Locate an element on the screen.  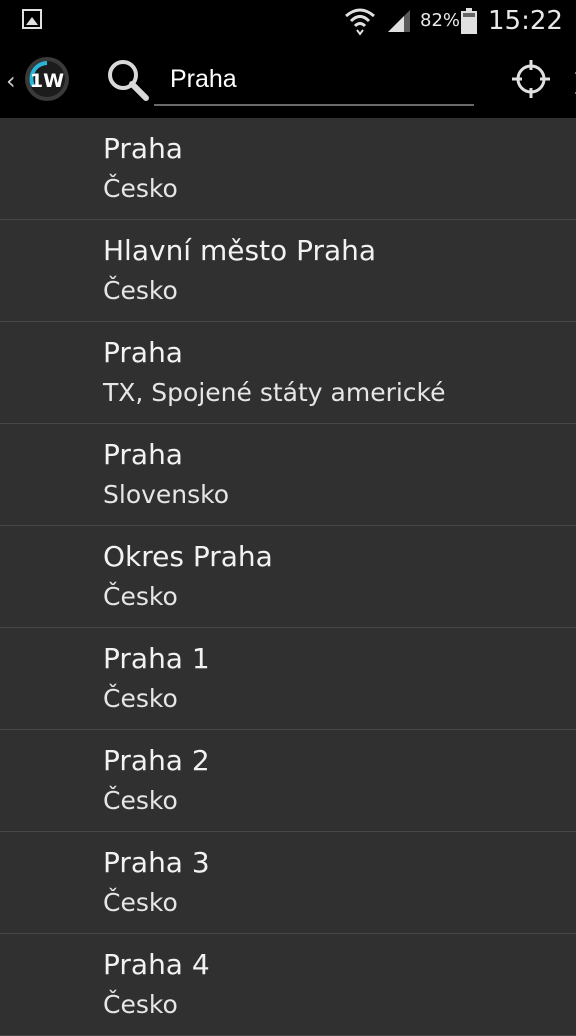
battery-percent: 82% is located at coordinates (440, 20).